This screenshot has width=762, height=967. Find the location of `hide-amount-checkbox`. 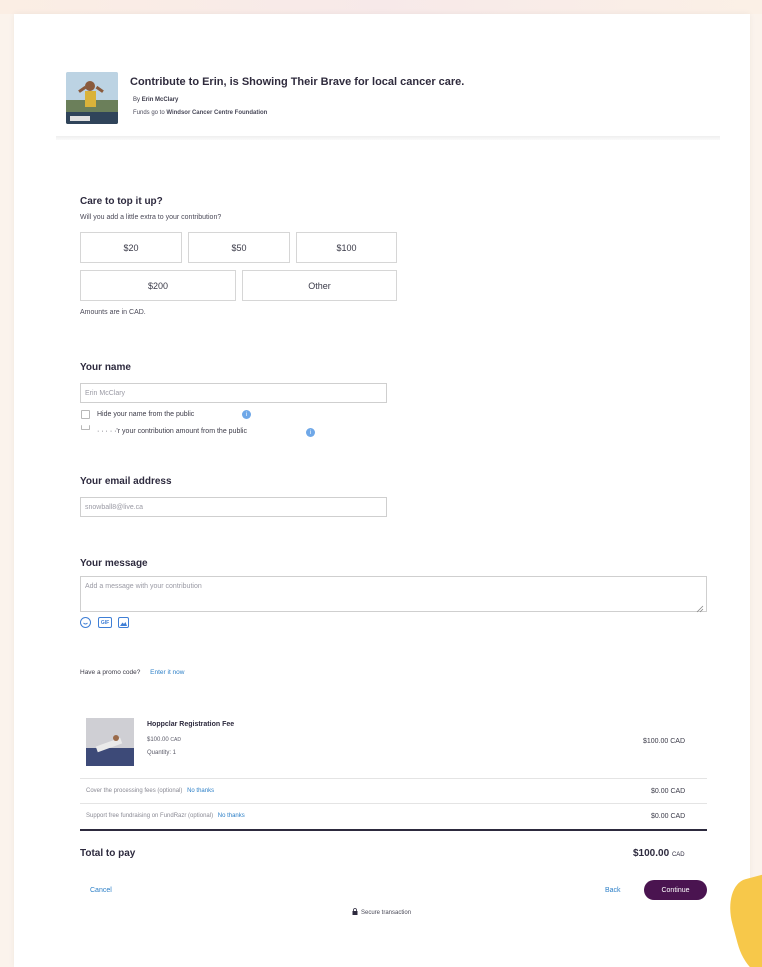

hide-amount-checkbox is located at coordinates (85, 427).